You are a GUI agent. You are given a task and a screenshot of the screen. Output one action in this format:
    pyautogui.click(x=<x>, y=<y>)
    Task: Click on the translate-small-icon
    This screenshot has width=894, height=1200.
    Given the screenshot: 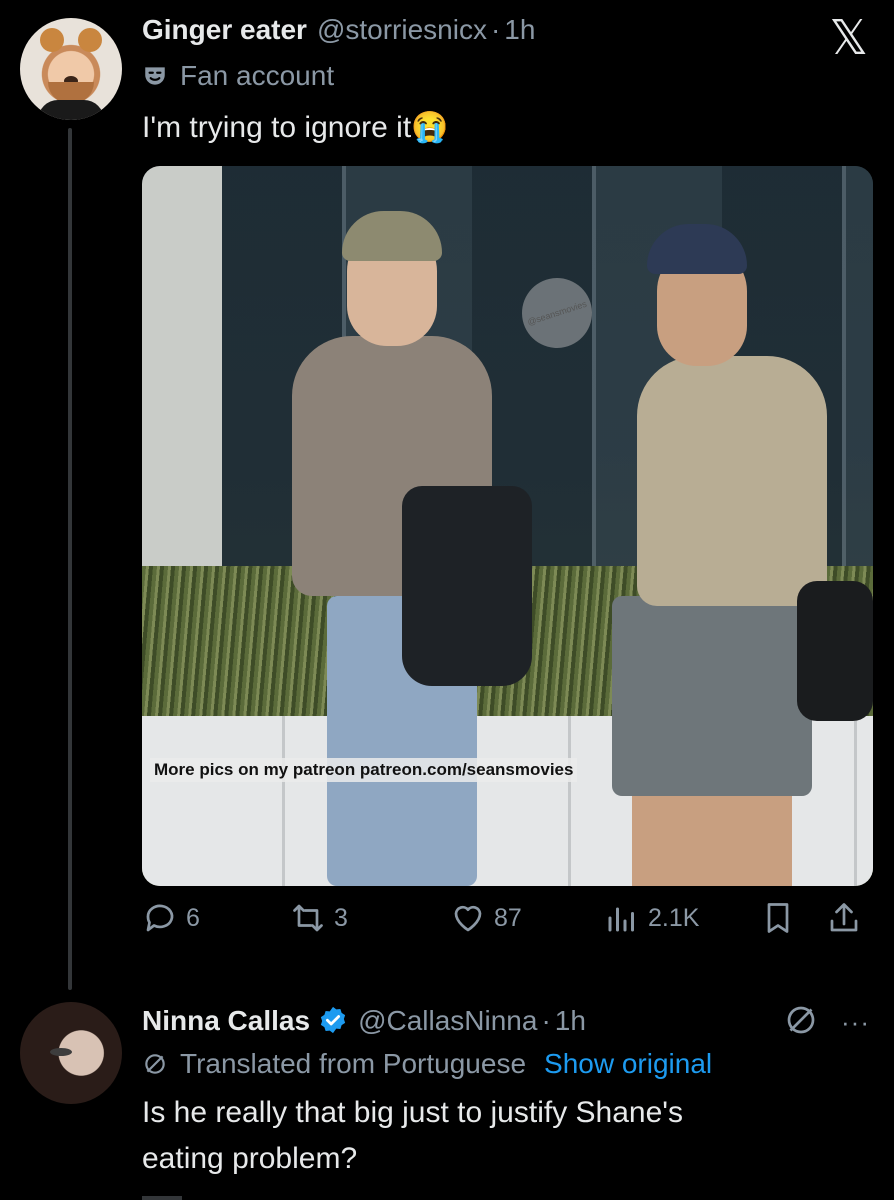 What is the action you would take?
    pyautogui.click(x=155, y=1064)
    